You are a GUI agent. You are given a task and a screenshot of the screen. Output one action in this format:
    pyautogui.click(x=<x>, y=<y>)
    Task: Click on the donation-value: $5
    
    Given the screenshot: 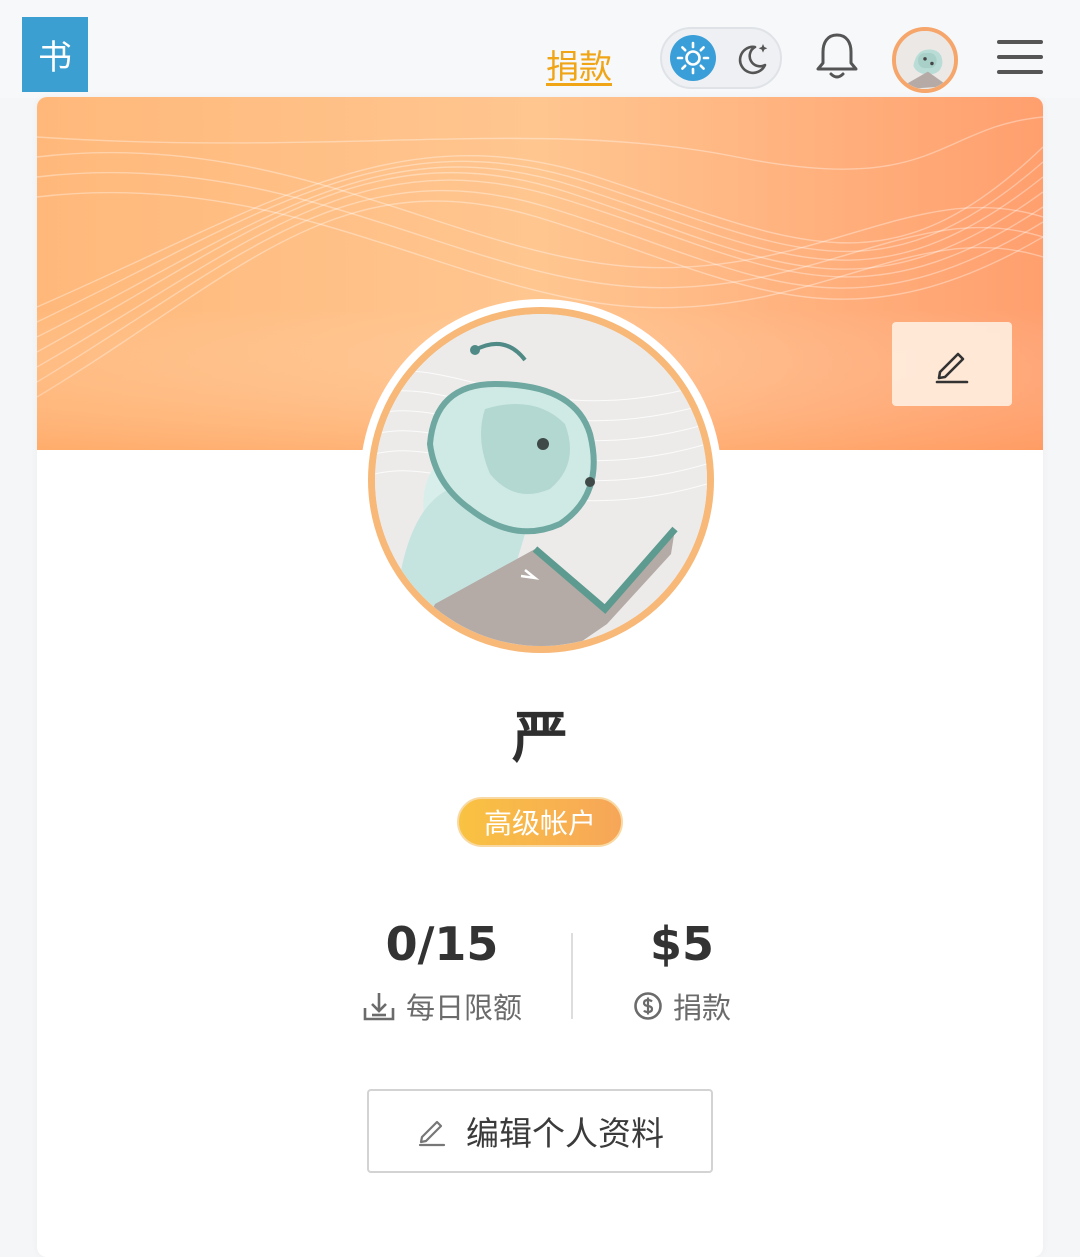 What is the action you would take?
    pyautogui.click(x=681, y=944)
    